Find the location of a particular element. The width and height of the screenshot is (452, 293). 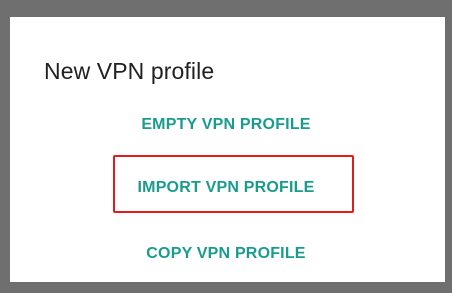

import-vpn-profile-button: IMPORT VPN PROFILE is located at coordinates (226, 188).